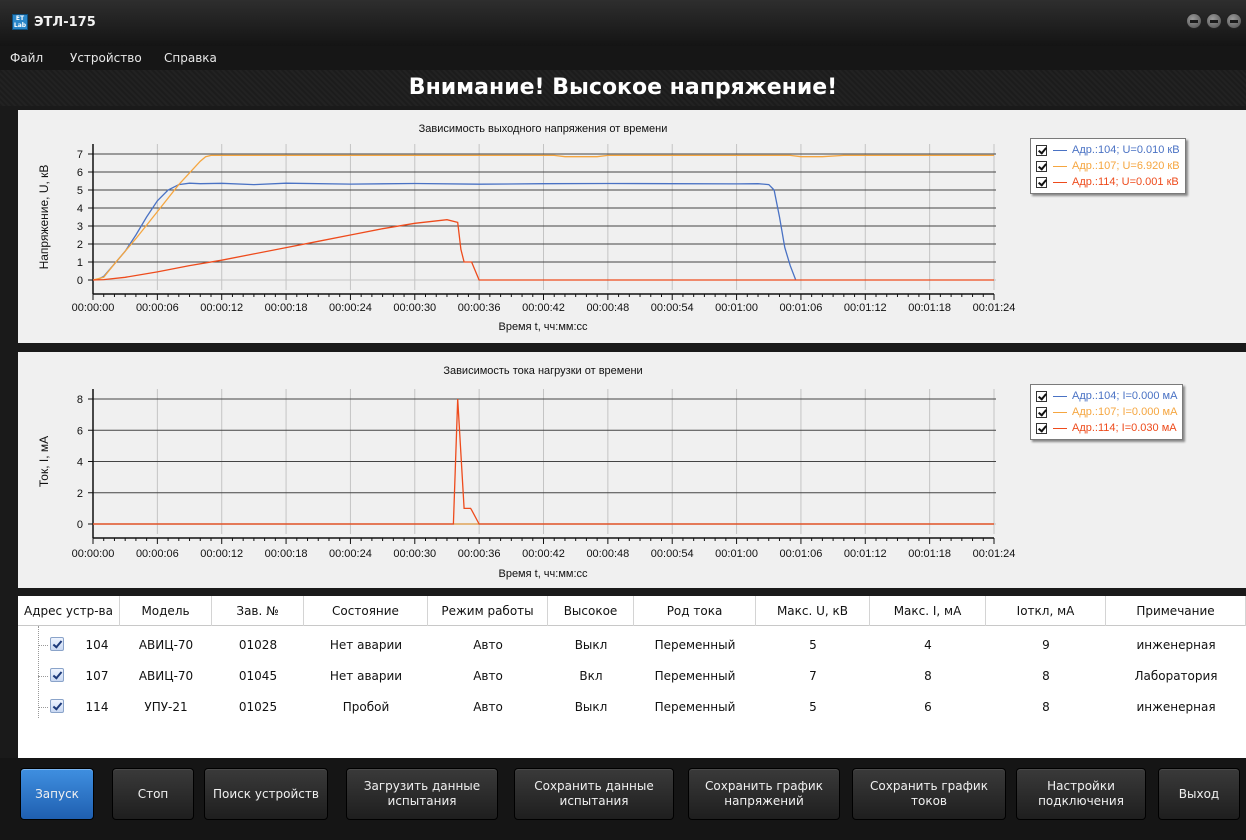 The height and width of the screenshot is (840, 1246). I want to click on column-header: Iоткл, мА, so click(1046, 611).